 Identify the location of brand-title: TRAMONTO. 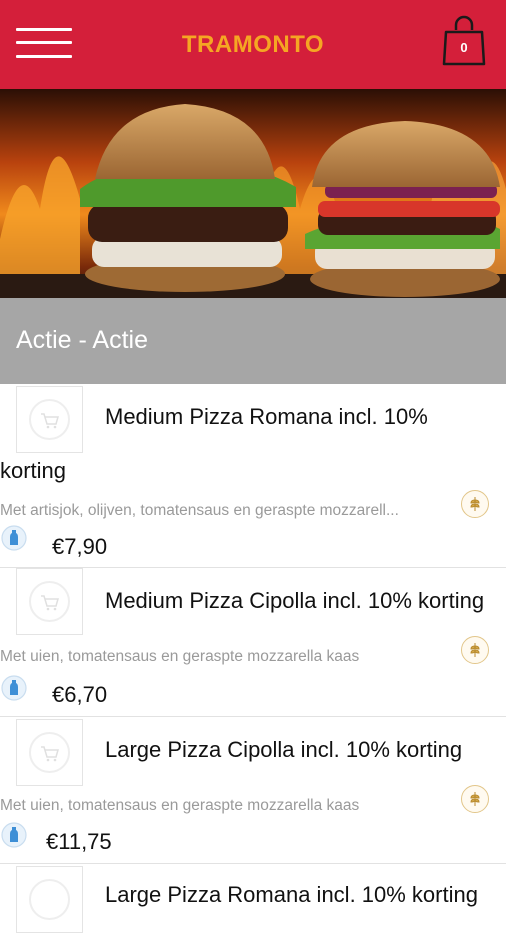
(253, 44).